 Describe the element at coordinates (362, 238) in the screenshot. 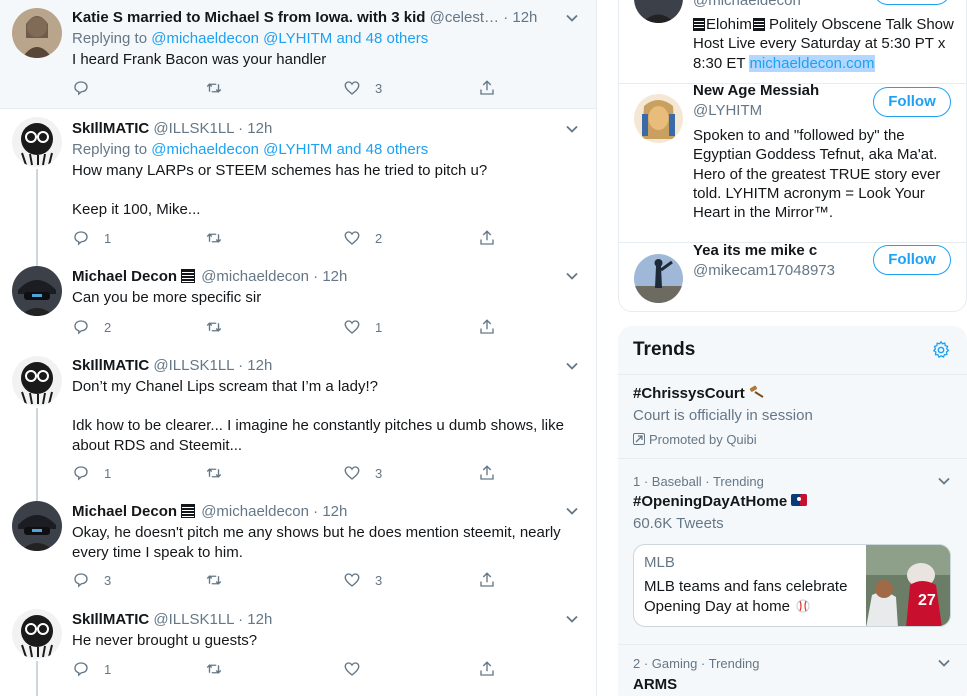

I see `like-button: 2` at that location.